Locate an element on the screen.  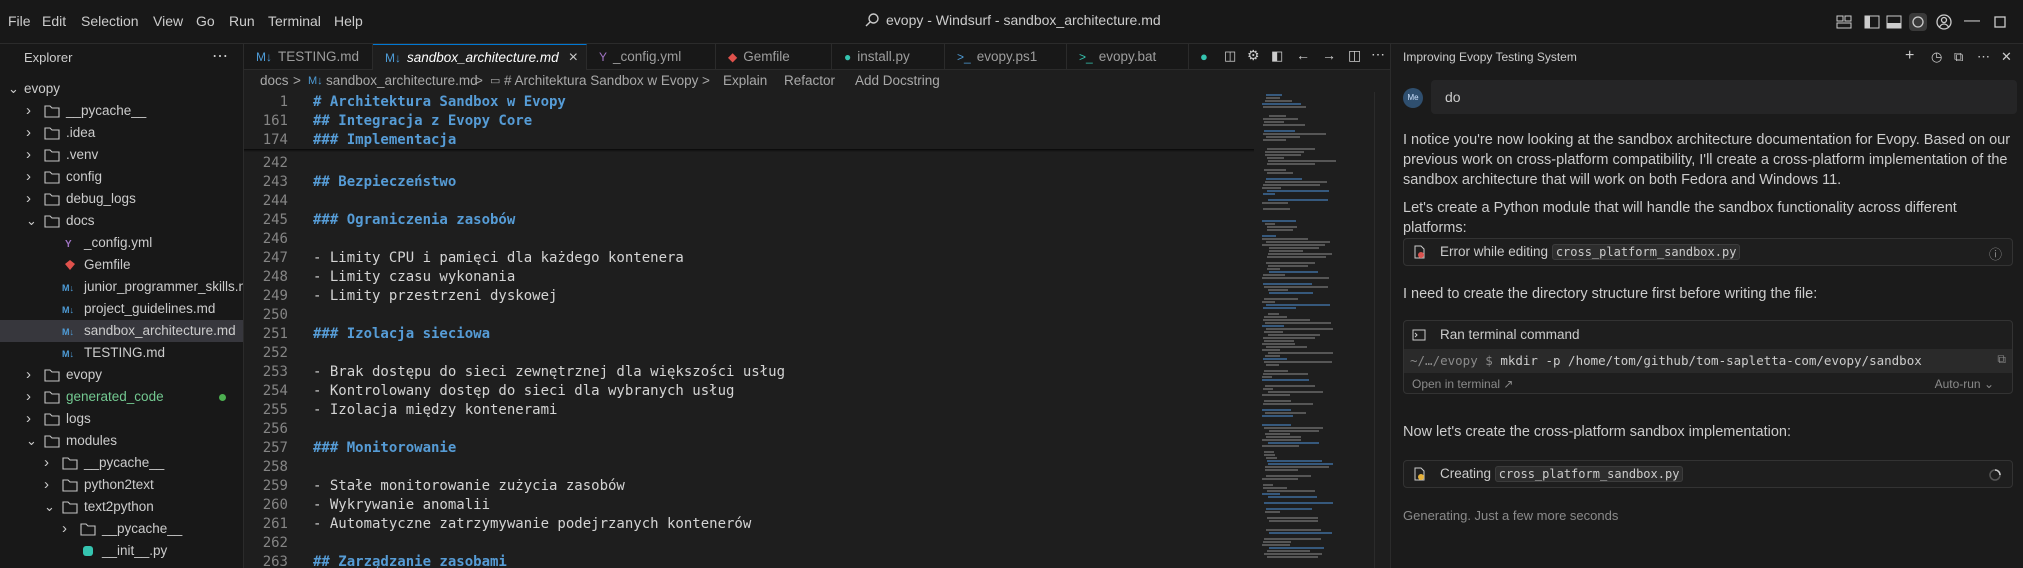
customize-layout-icon is located at coordinates (1844, 22).